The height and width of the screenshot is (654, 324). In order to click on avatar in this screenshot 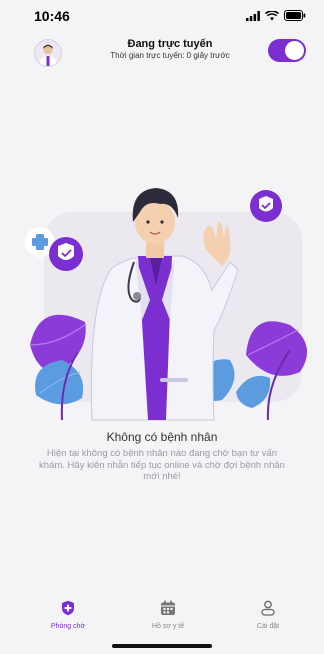, I will do `click(48, 53)`.